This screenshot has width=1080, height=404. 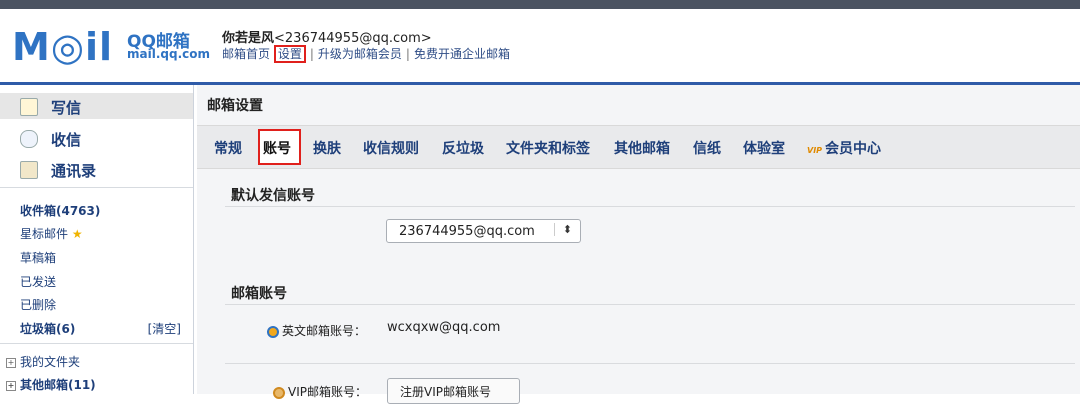 What do you see at coordinates (168, 54) in the screenshot?
I see `logo-url: mail.qq.com` at bounding box center [168, 54].